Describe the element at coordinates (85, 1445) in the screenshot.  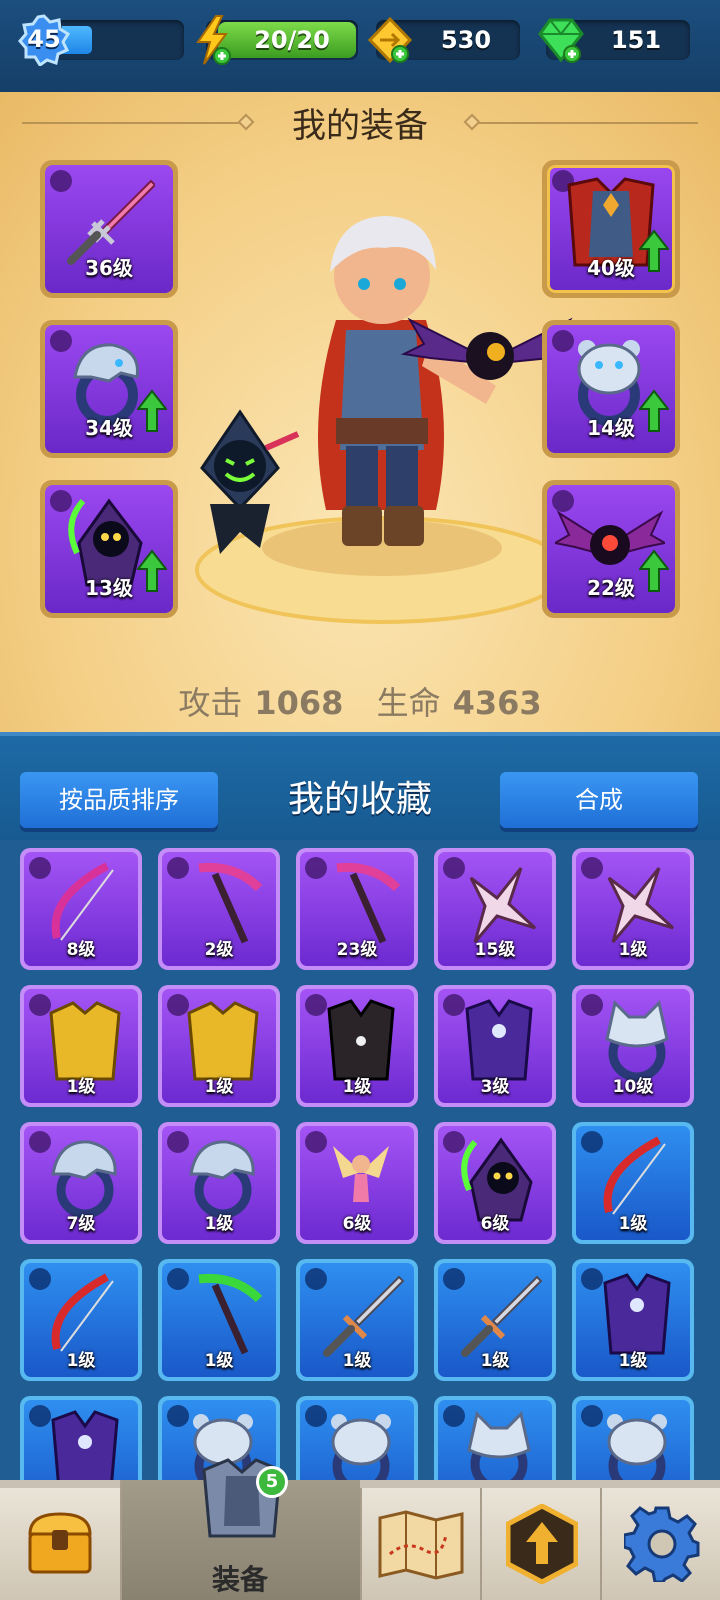
I see `moon-robe-icon` at that location.